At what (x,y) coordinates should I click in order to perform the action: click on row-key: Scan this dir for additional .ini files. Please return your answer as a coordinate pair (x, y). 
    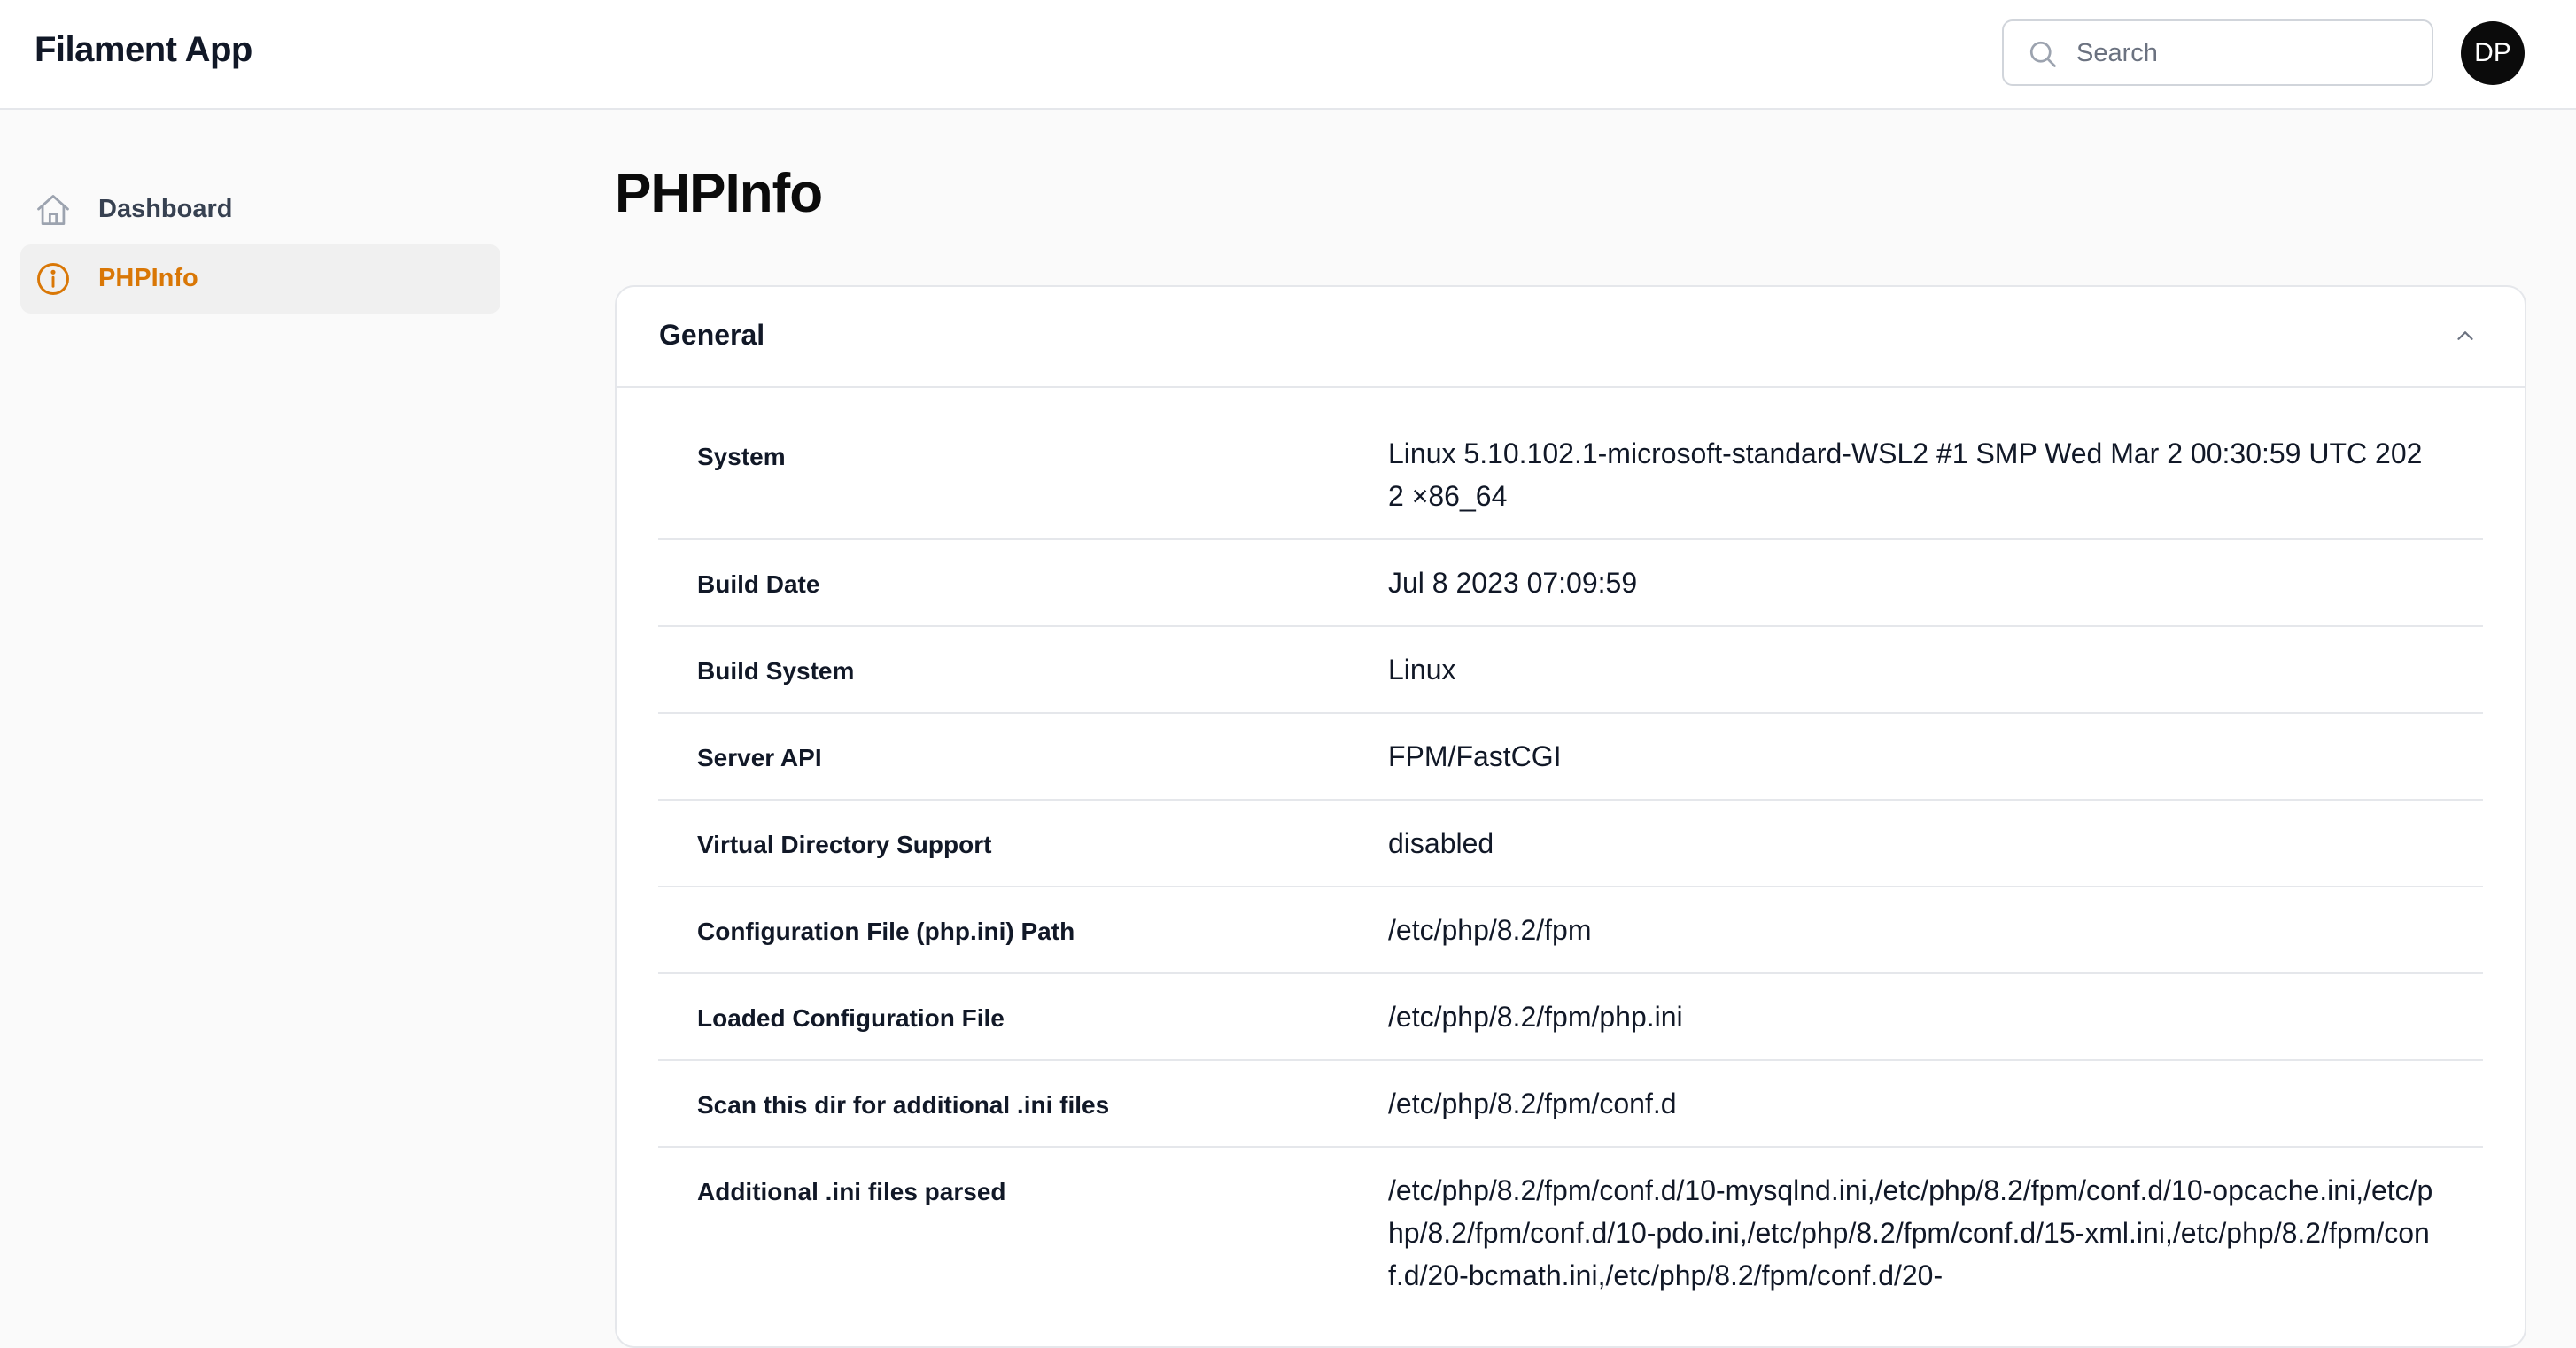
    Looking at the image, I should click on (903, 1105).